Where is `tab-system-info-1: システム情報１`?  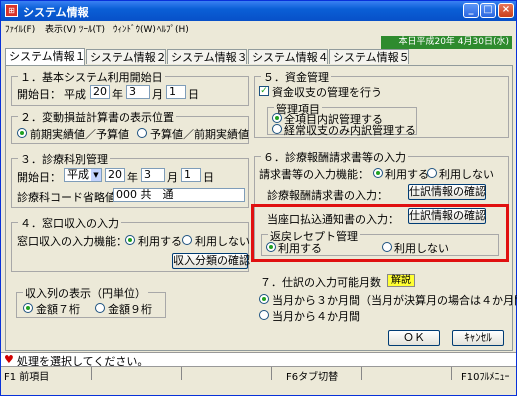 tab-system-info-1: システム情報１ is located at coordinates (45, 56).